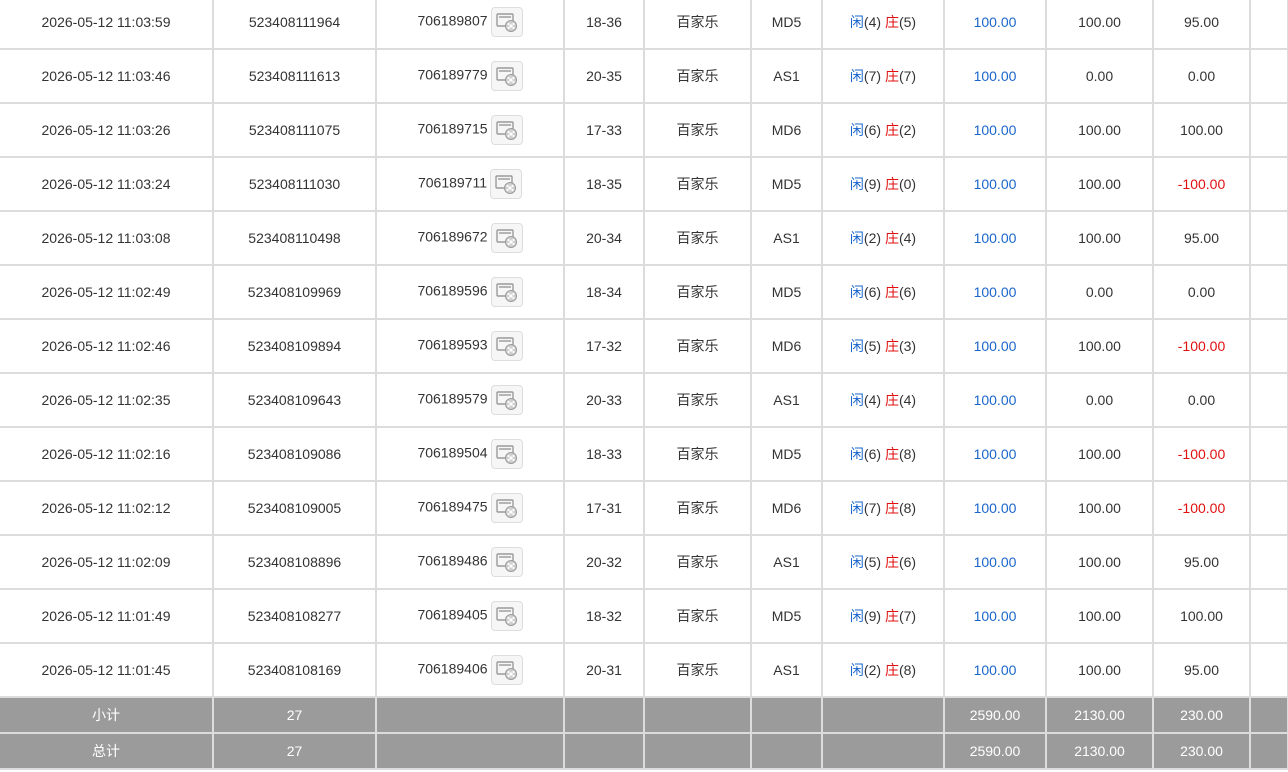 The image size is (1288, 772). I want to click on win-loss: 95.00, so click(1202, 562).